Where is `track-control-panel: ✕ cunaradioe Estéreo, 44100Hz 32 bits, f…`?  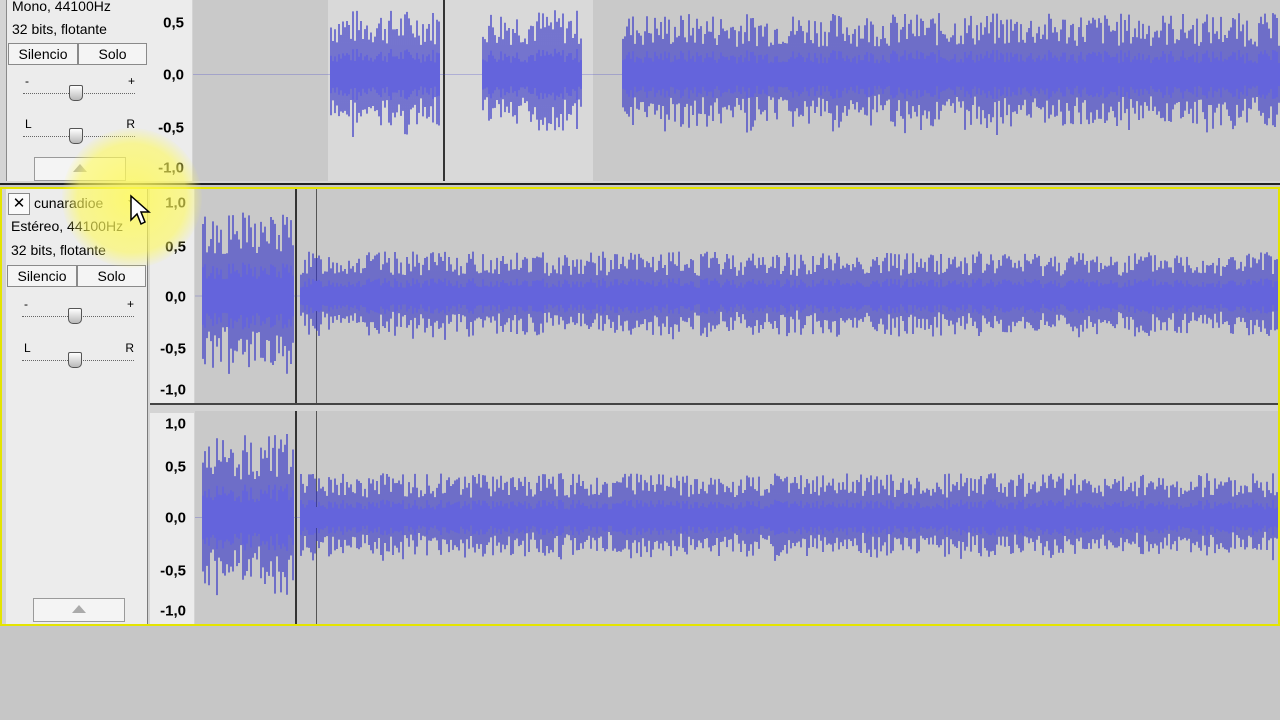 track-control-panel: ✕ cunaradioe Estéreo, 44100Hz 32 bits, f… is located at coordinates (77, 406).